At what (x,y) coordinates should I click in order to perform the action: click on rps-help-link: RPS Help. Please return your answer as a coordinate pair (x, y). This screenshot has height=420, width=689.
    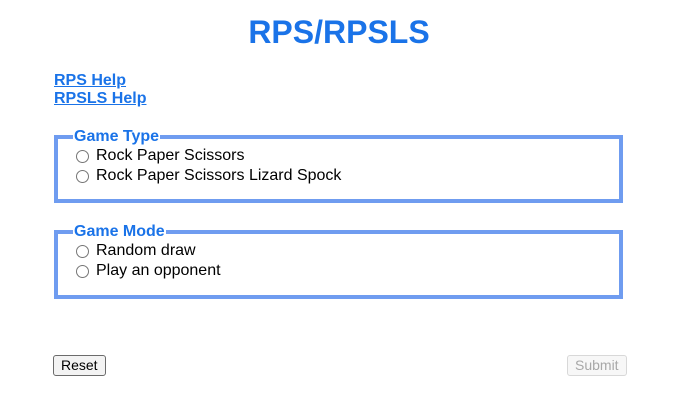
    Looking at the image, I should click on (100, 81).